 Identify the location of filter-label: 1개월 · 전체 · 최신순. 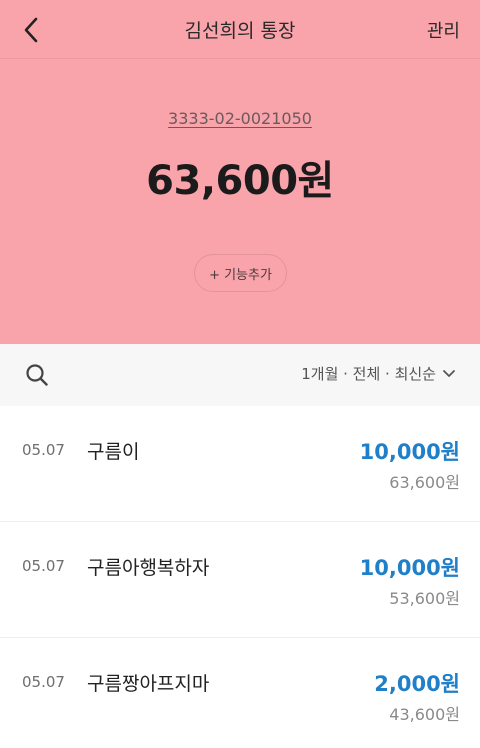
(368, 374).